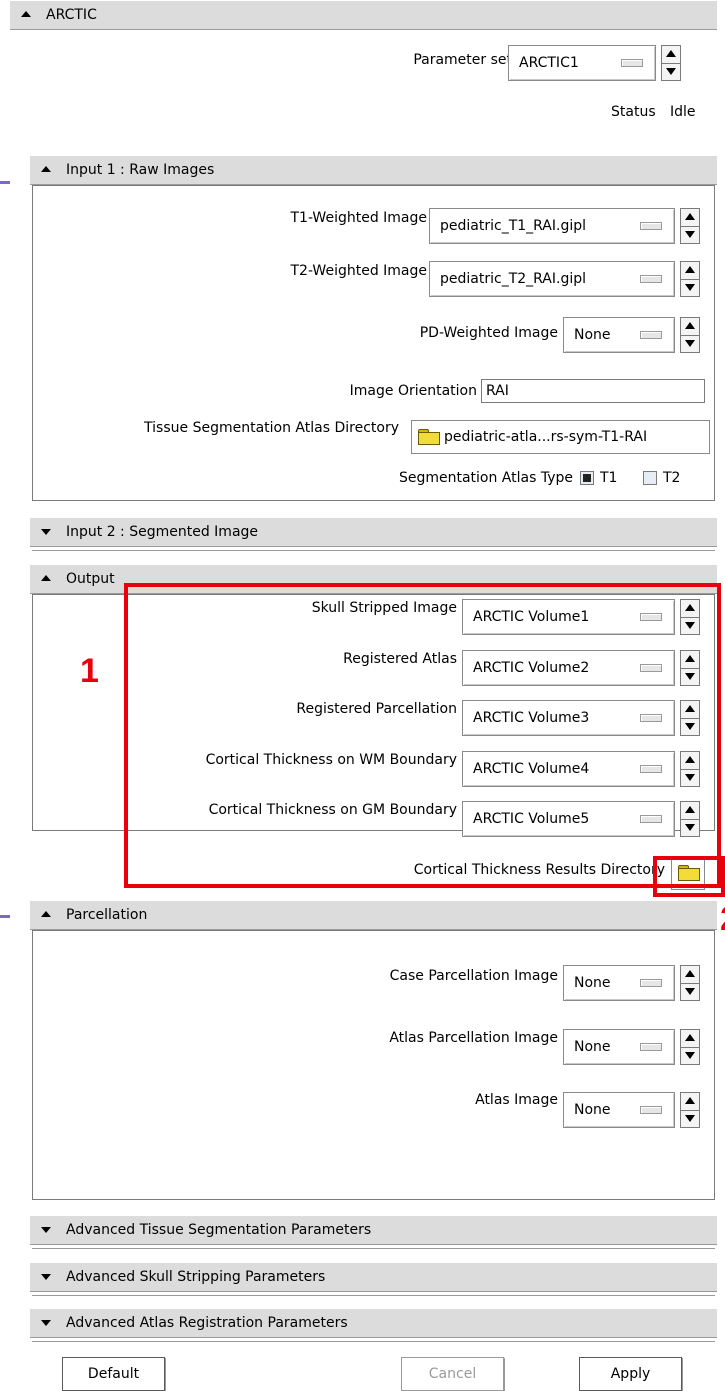  I want to click on pd-menu: None, so click(619, 335).